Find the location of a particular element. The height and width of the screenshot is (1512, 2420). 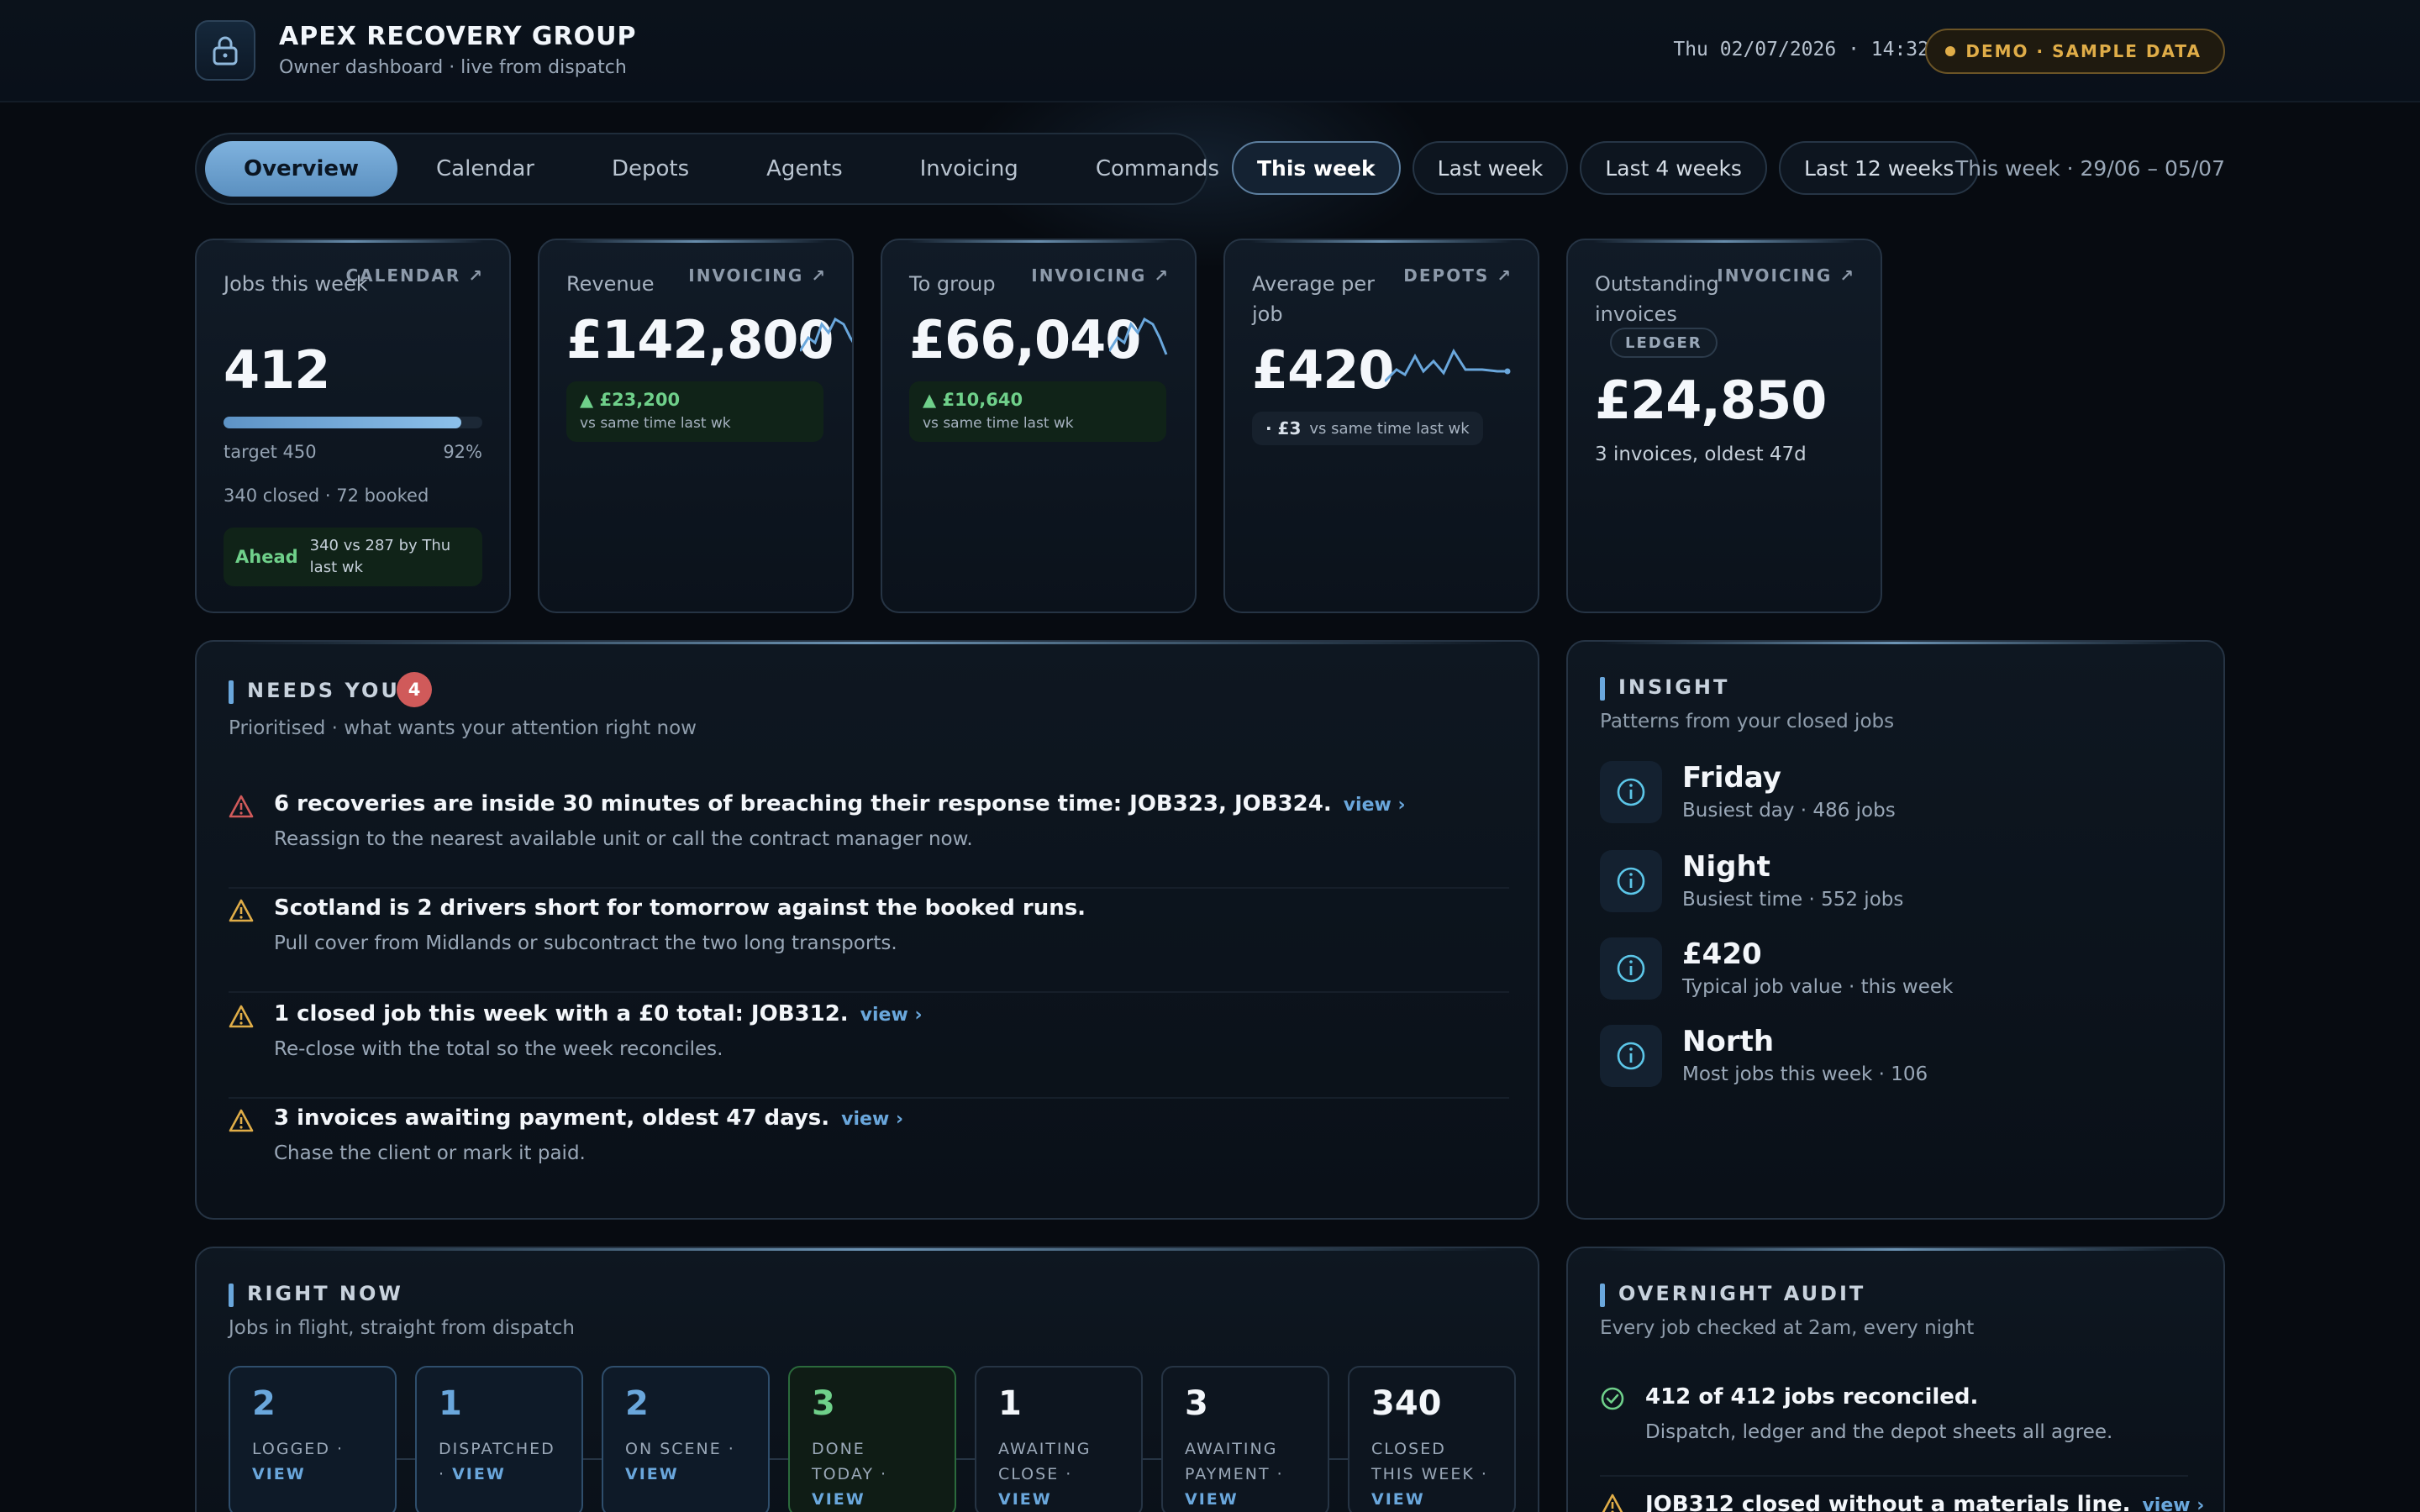

insight-title: North is located at coordinates (1729, 1041).